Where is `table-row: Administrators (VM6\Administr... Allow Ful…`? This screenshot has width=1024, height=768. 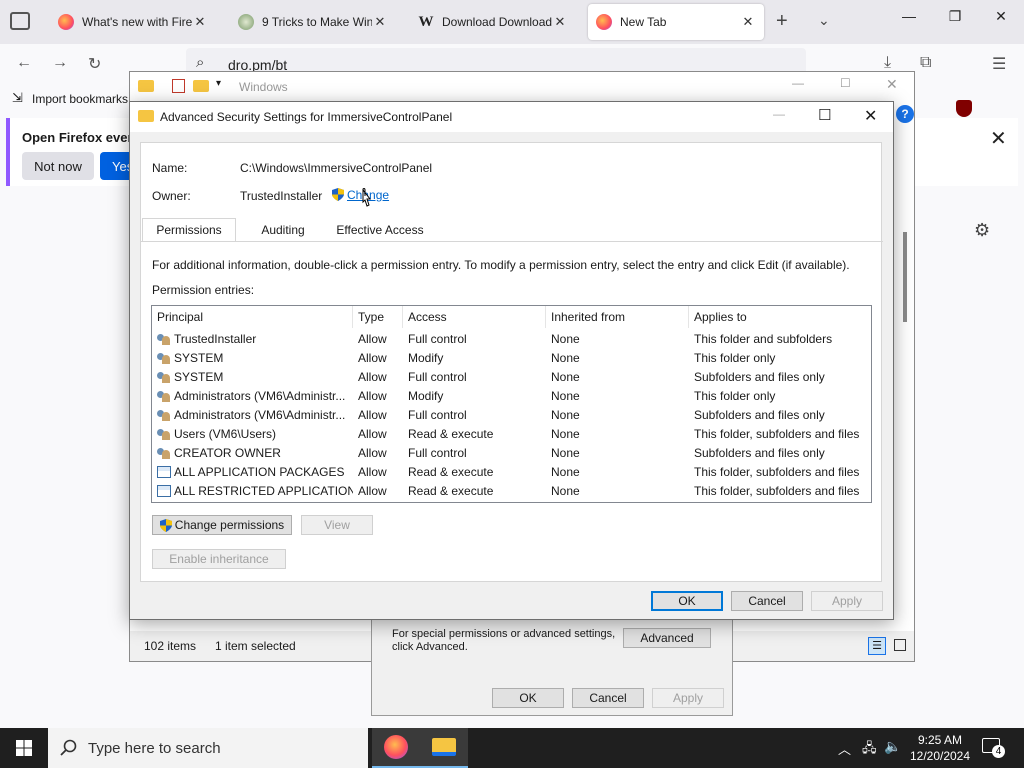
table-row: Administrators (VM6\Administr... Allow Ful… is located at coordinates (511, 415).